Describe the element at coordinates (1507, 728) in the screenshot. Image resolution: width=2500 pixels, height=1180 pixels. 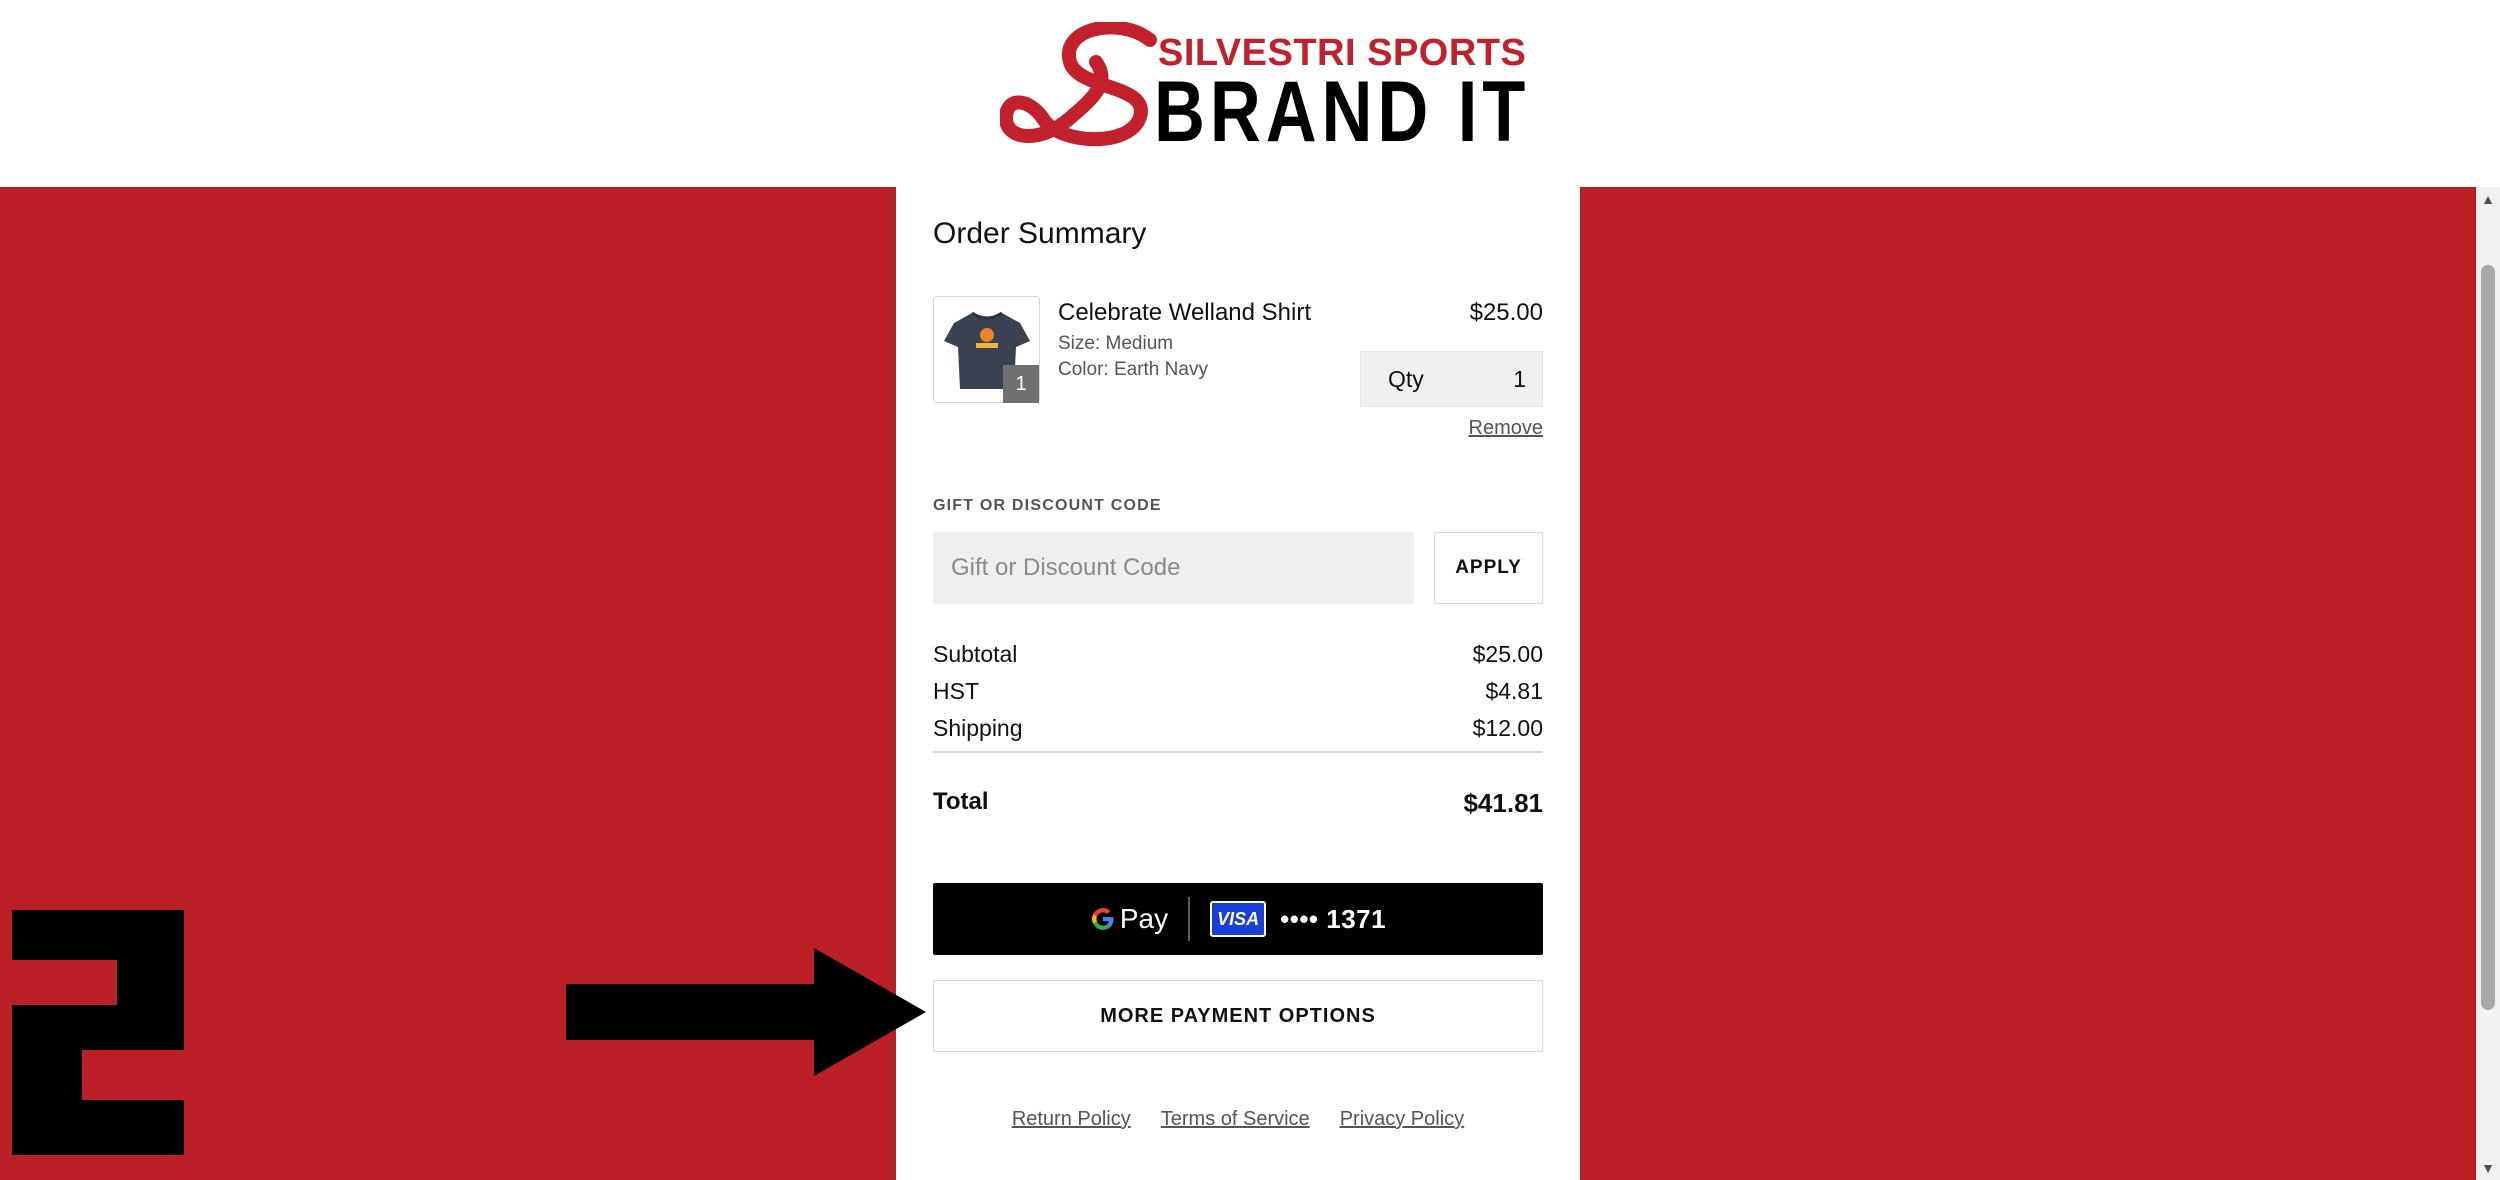
I see `shipping-value: $12.00` at that location.